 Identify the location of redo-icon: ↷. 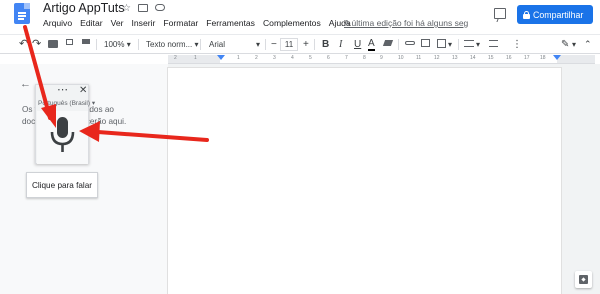
(36, 44).